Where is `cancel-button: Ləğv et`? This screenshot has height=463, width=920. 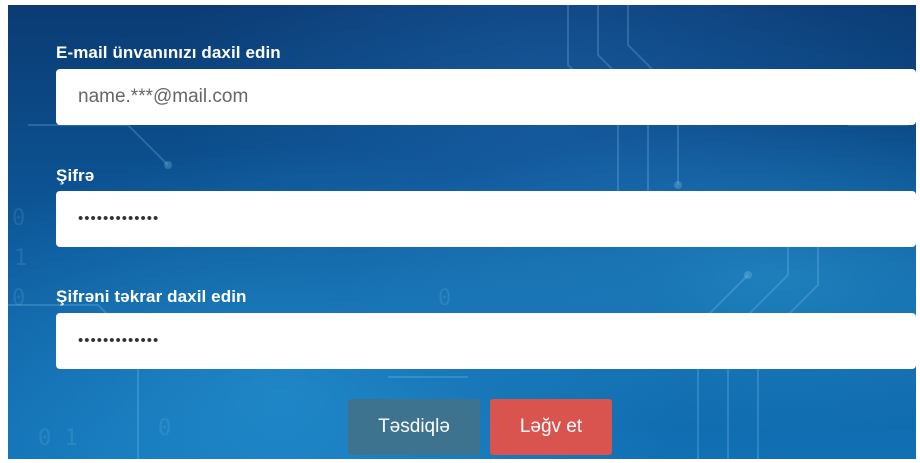 cancel-button: Ləğv et is located at coordinates (551, 427).